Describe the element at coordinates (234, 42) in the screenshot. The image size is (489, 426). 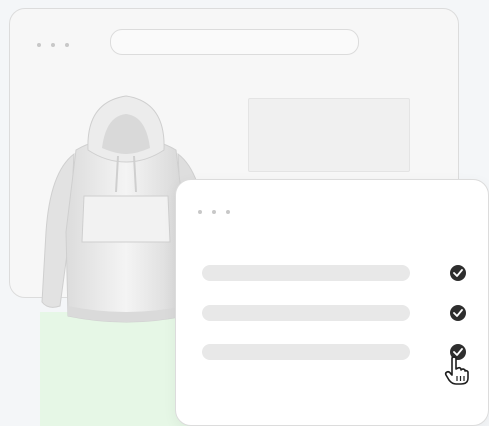
I see `address-bar` at that location.